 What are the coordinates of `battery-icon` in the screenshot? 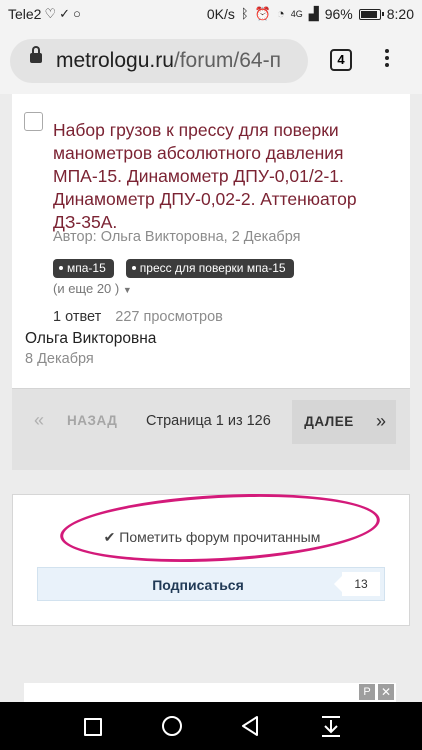 It's located at (371, 14).